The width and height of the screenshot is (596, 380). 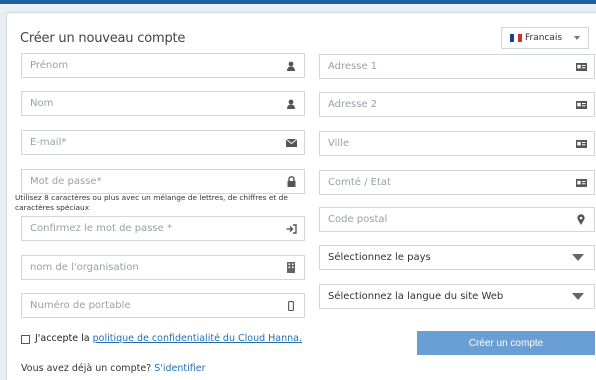 I want to click on site-language-select: Sélectionnez la langue du site Web, so click(x=457, y=296).